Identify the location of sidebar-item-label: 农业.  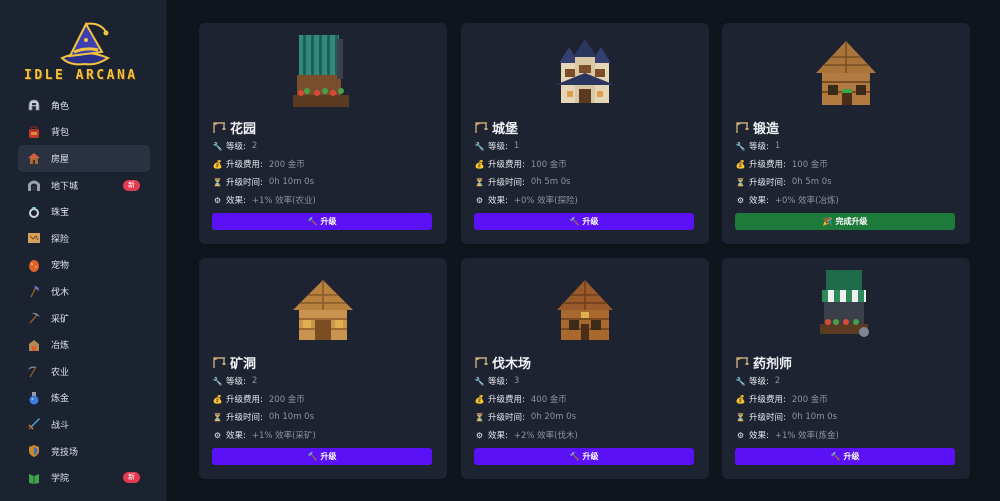
(60, 372).